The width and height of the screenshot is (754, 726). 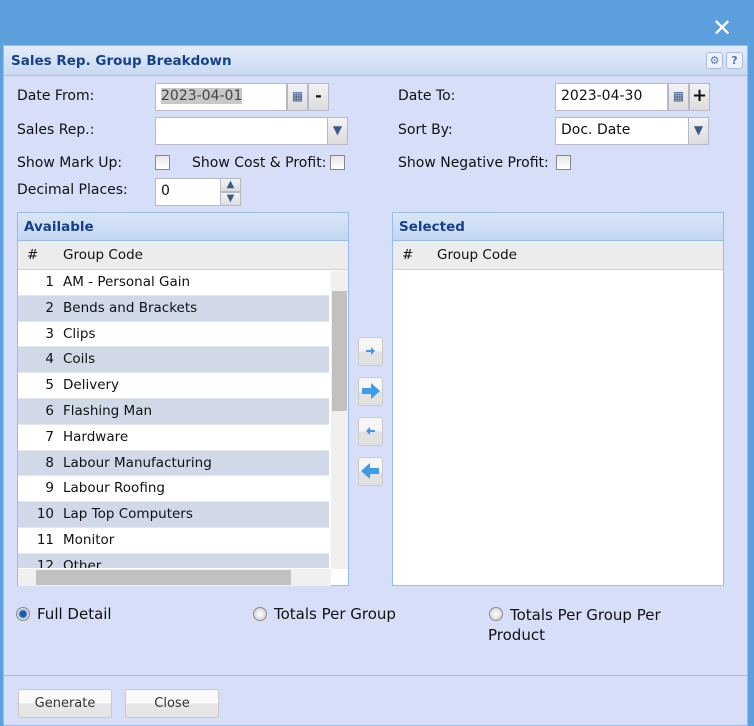 What do you see at coordinates (173, 541) in the screenshot?
I see `table-row: 11 Monitor` at bounding box center [173, 541].